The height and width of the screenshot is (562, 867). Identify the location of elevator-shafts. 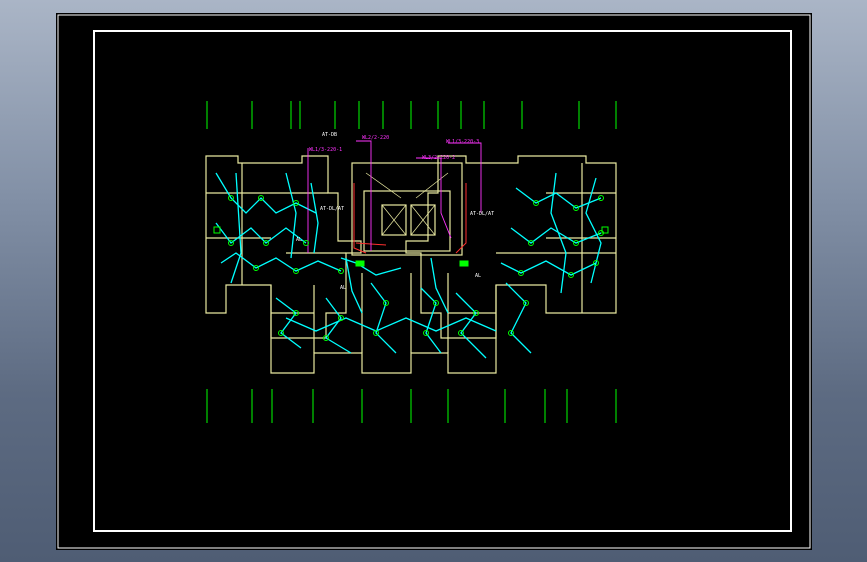
(407, 204).